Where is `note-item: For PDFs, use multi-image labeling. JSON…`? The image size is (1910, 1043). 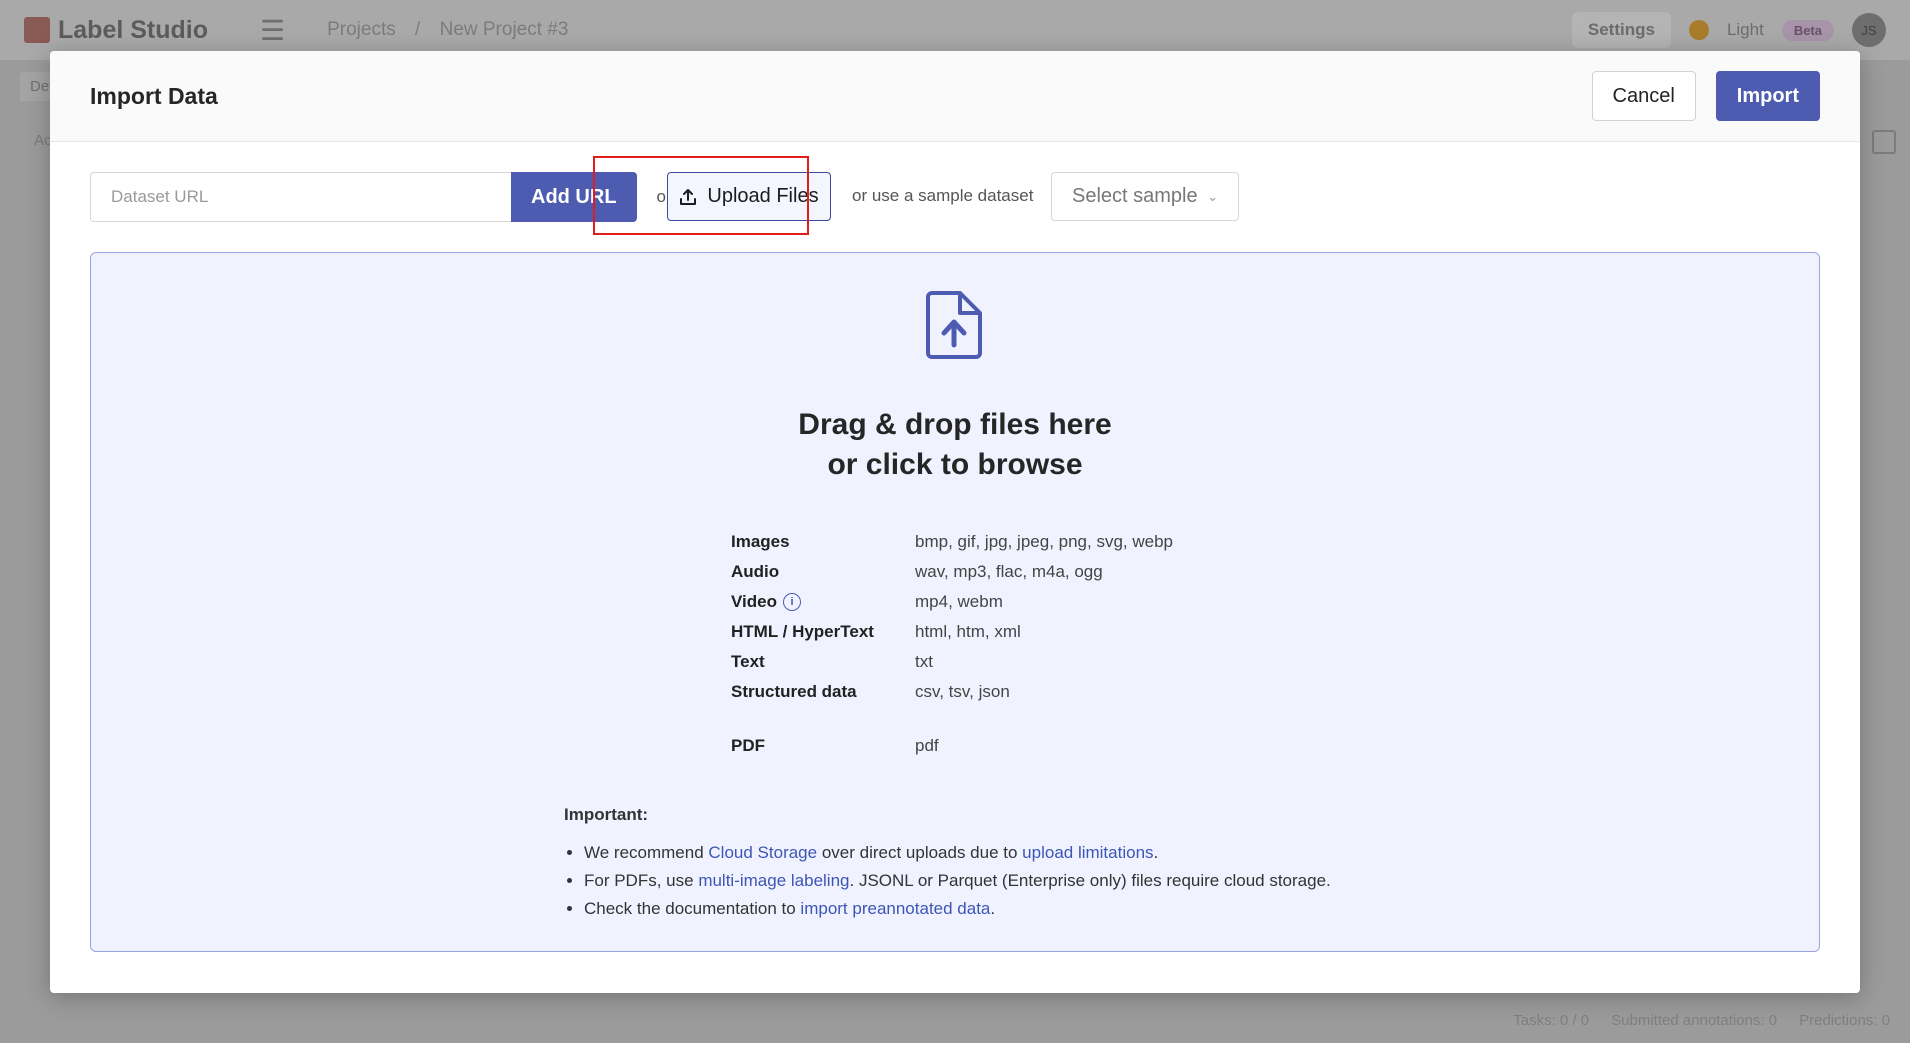
note-item: For PDFs, use multi-image labeling. JSON… is located at coordinates (957, 881).